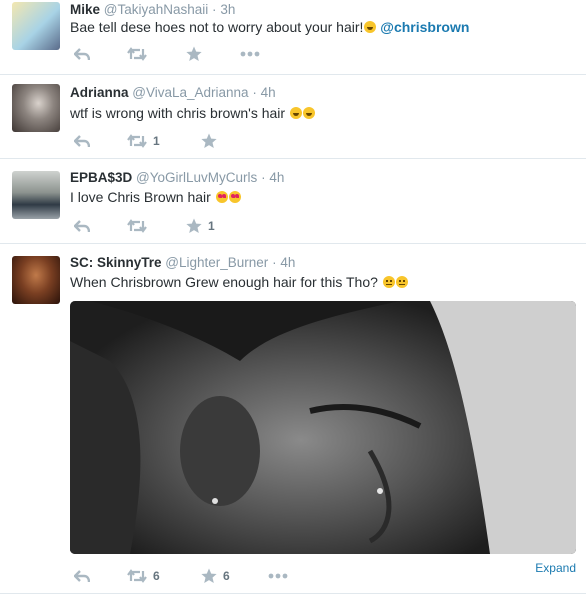 This screenshot has height=599, width=586. What do you see at coordinates (424, 27) in the screenshot?
I see `mention-link: @chrisbrown` at bounding box center [424, 27].